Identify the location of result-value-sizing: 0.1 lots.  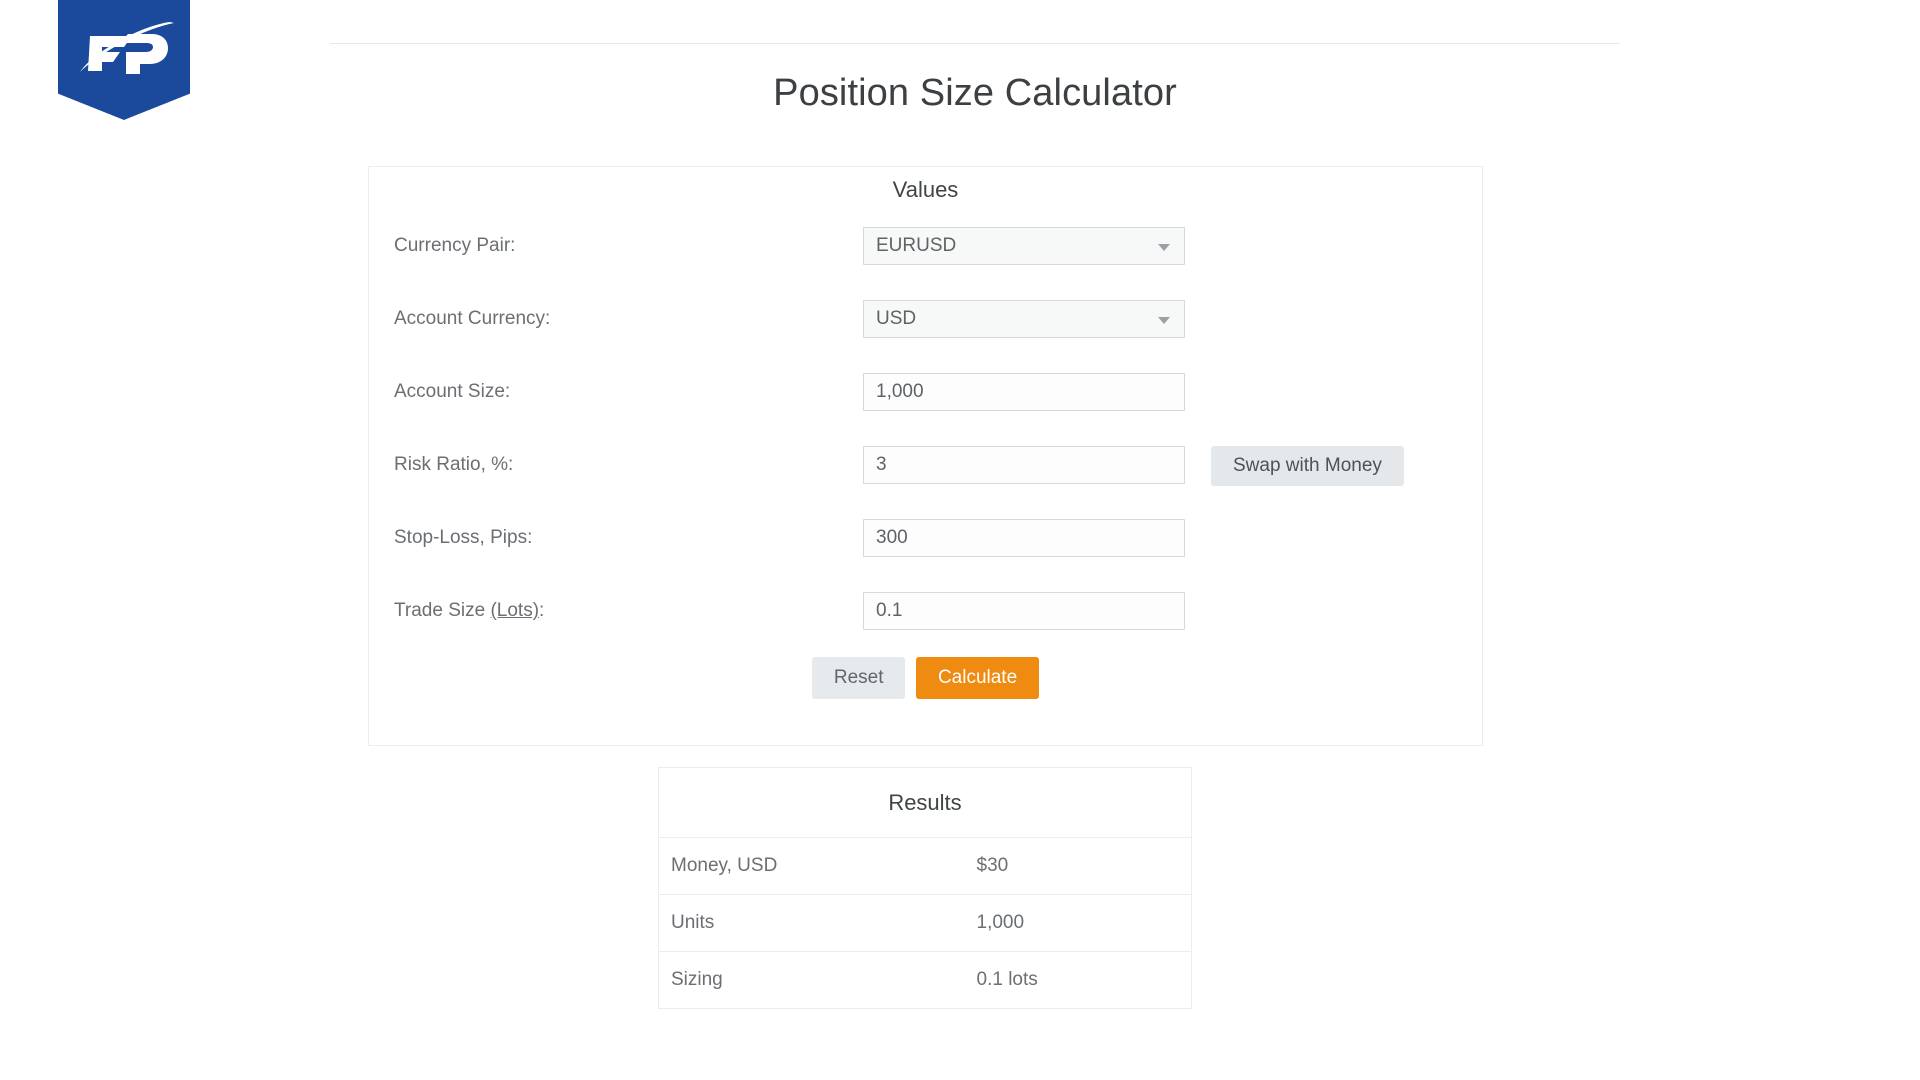
(1050, 980).